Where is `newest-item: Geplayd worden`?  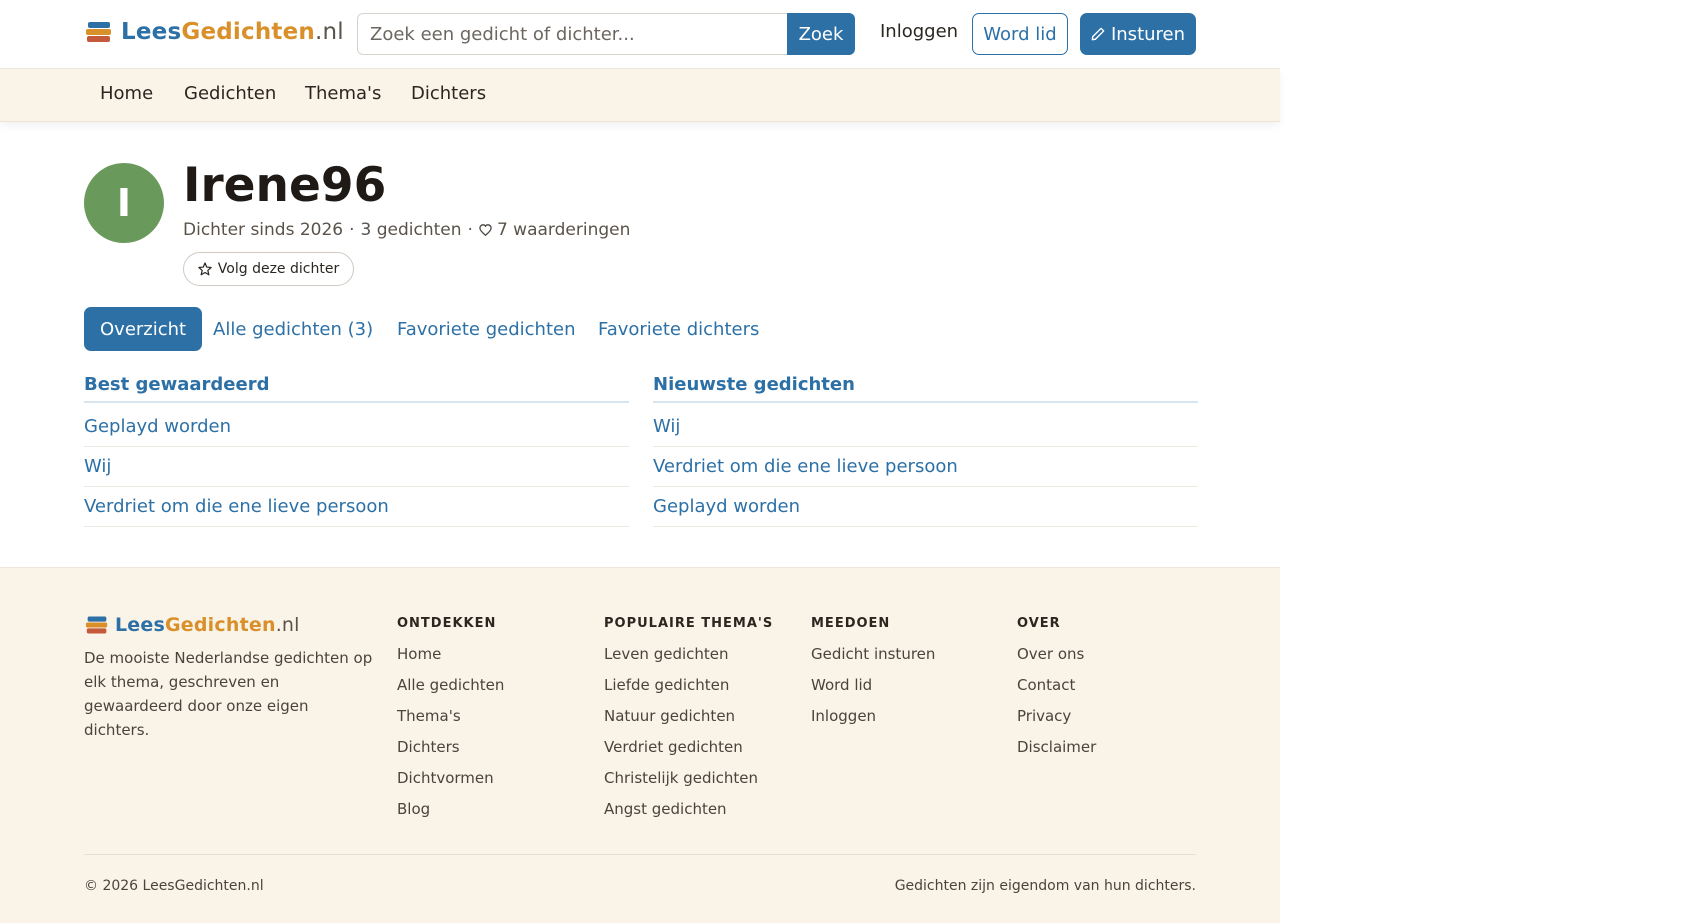 newest-item: Geplayd worden is located at coordinates (925, 507).